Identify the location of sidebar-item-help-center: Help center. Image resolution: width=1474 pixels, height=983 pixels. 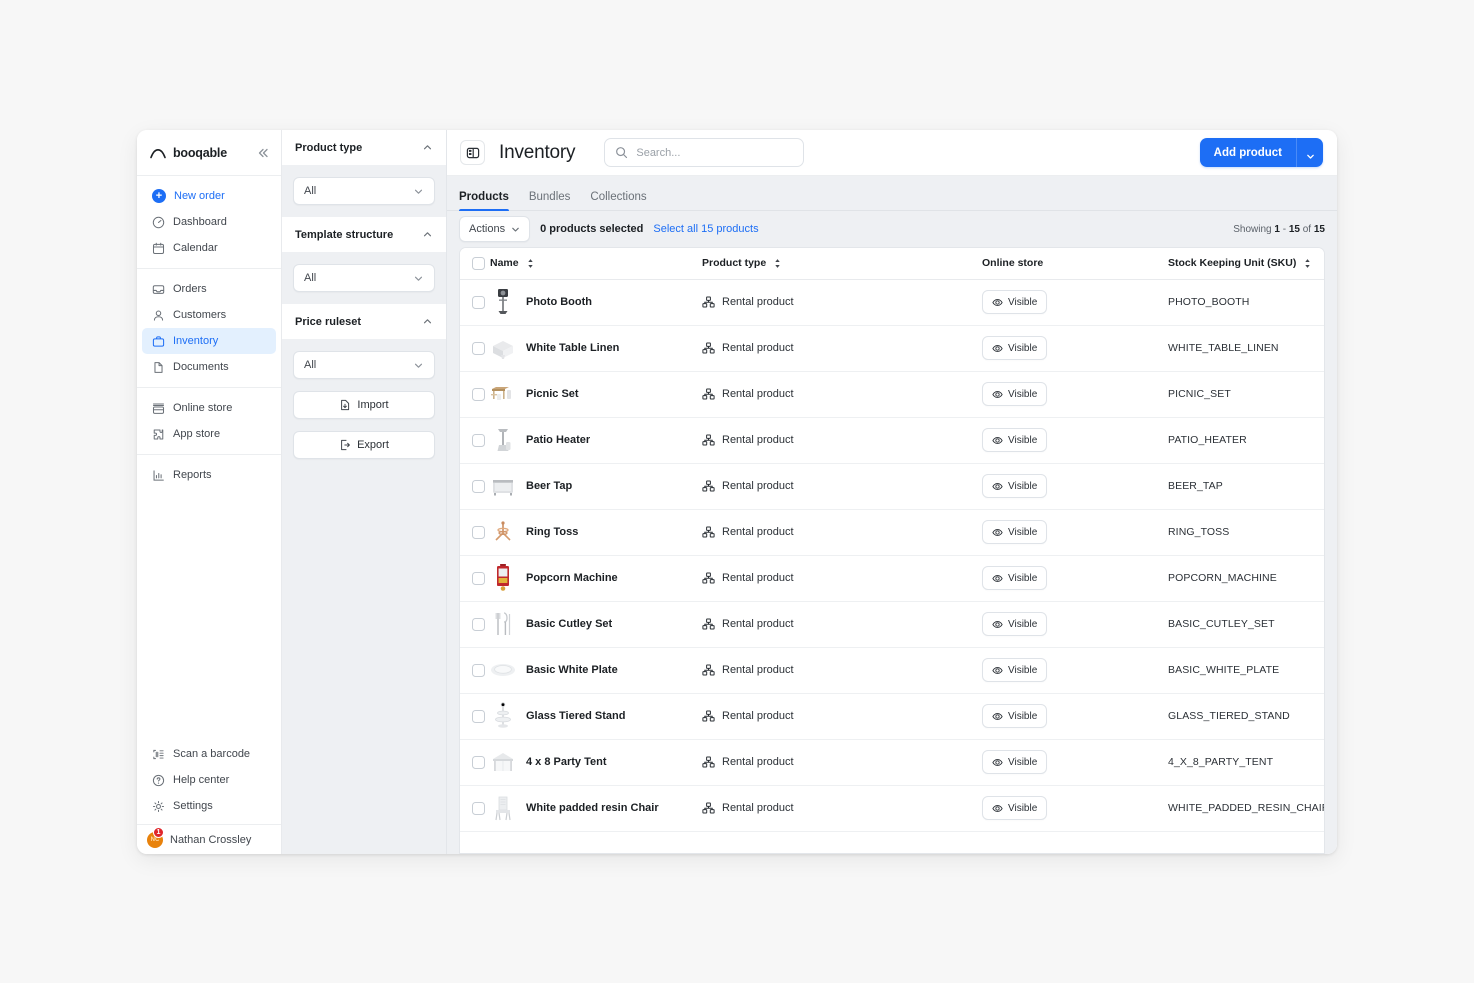
(209, 780).